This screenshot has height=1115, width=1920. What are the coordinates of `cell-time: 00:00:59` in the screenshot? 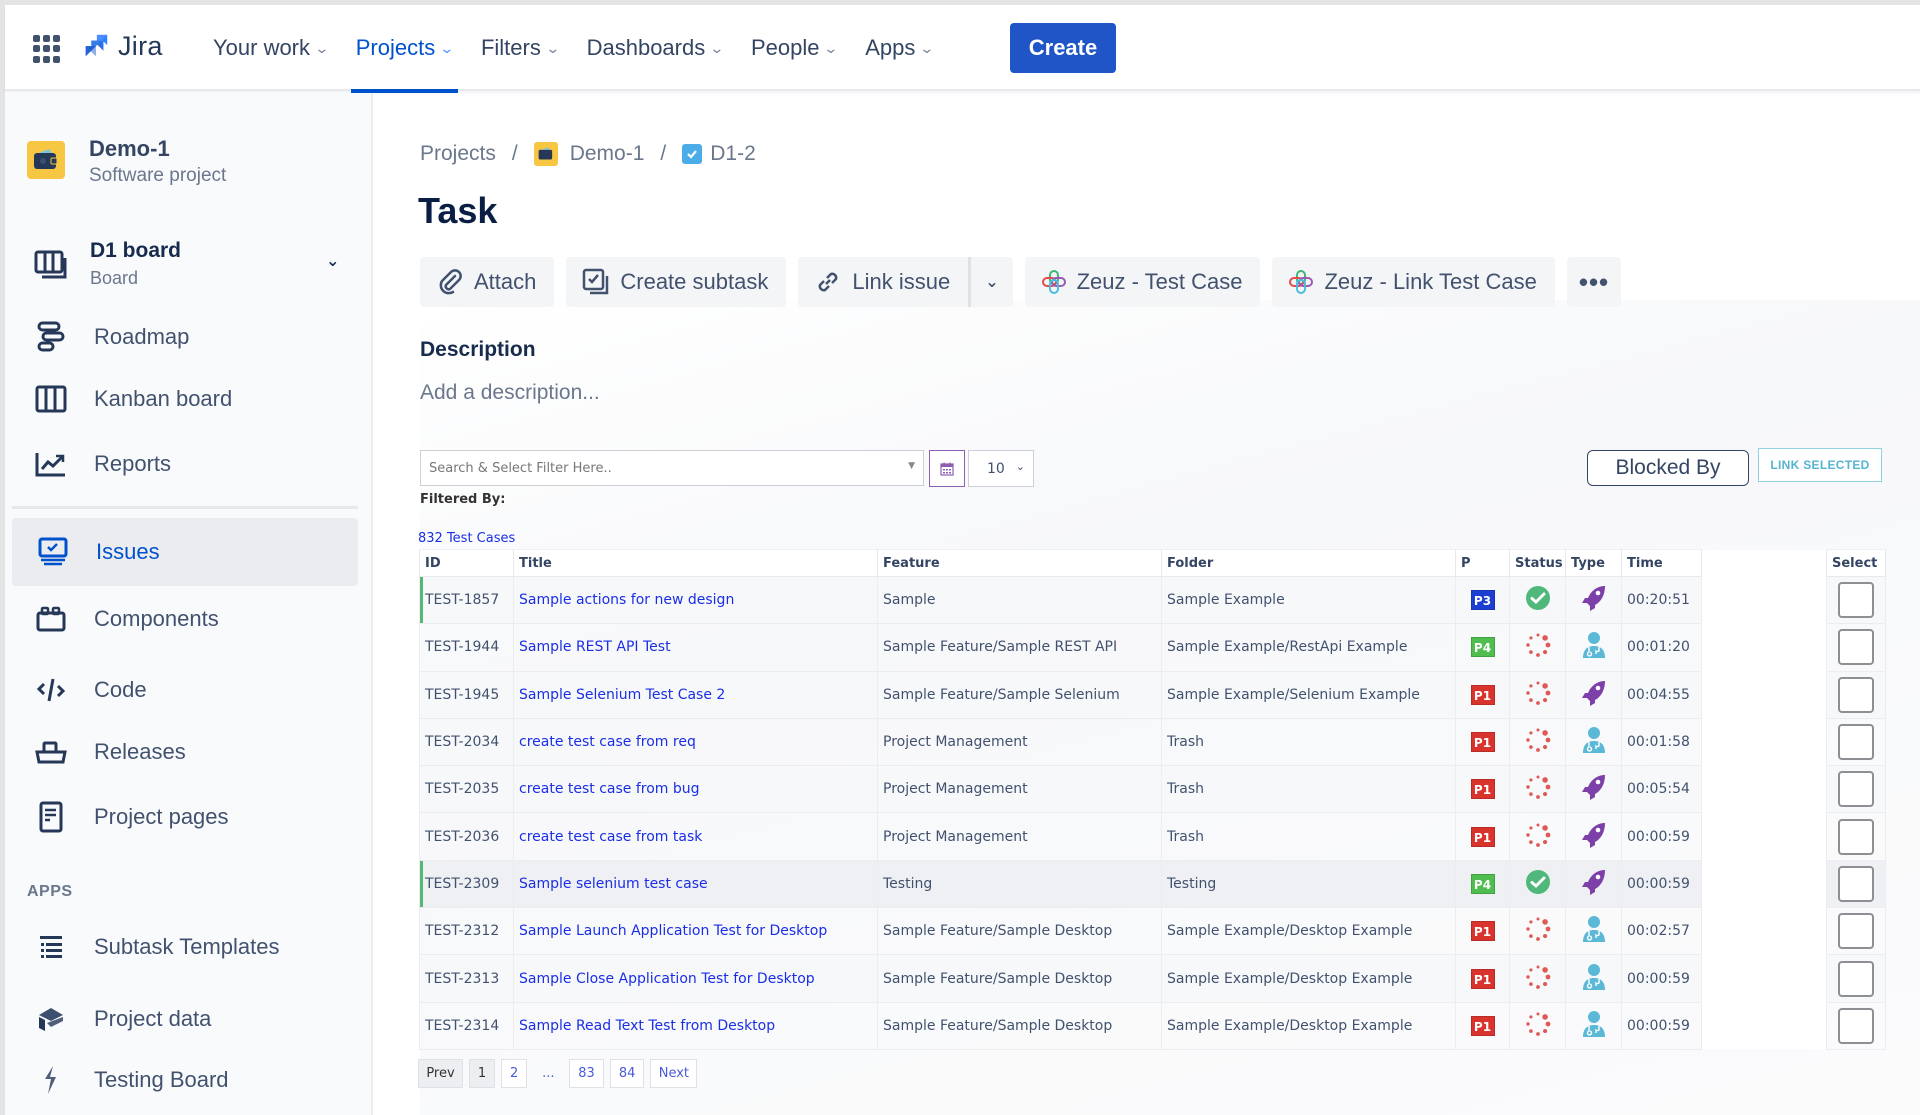 It's located at (1661, 978).